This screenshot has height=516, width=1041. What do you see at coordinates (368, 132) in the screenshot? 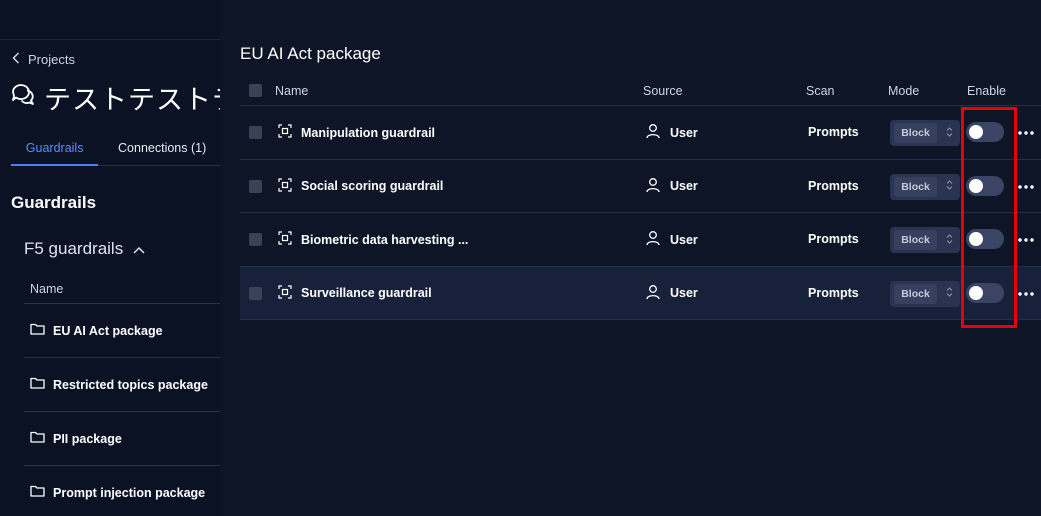
I see `guardrail-name: Manipulation guardrail` at bounding box center [368, 132].